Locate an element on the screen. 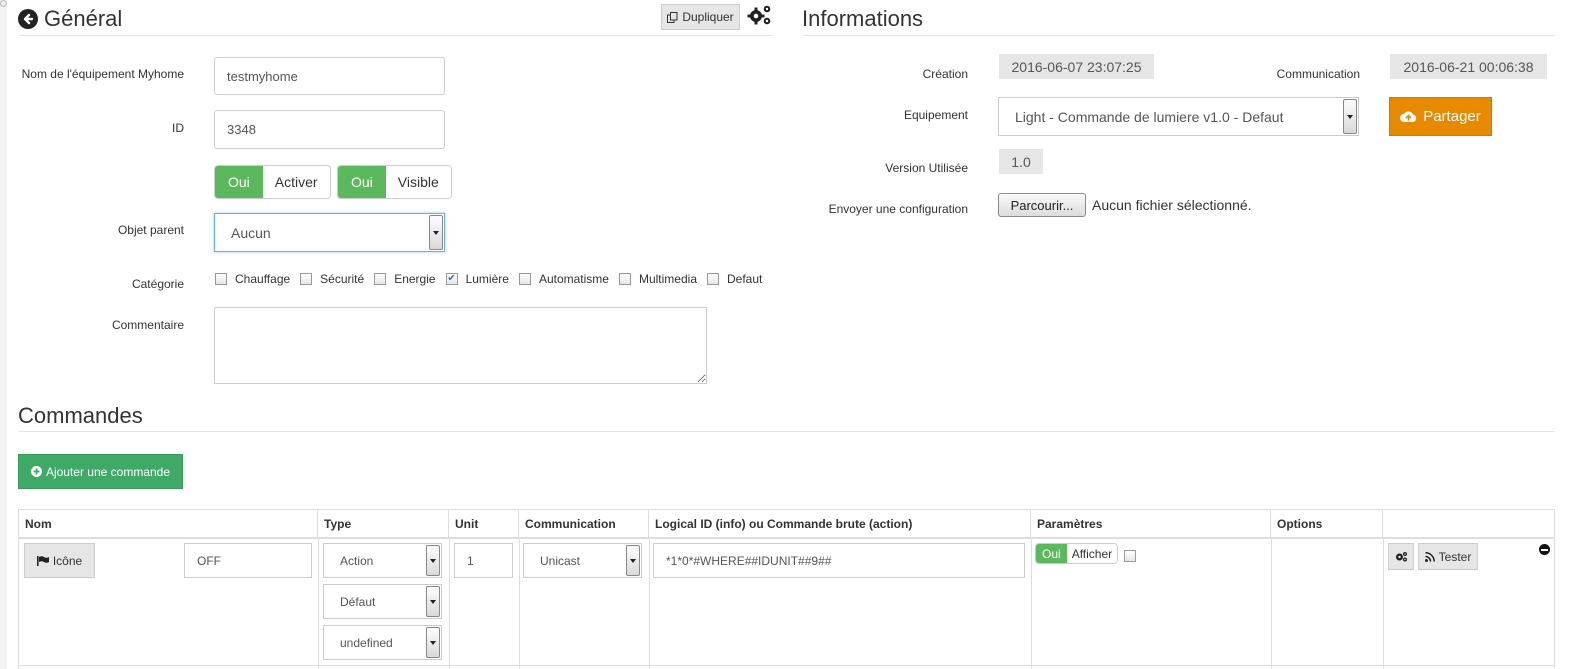  test-command-button: Tester is located at coordinates (1448, 556).